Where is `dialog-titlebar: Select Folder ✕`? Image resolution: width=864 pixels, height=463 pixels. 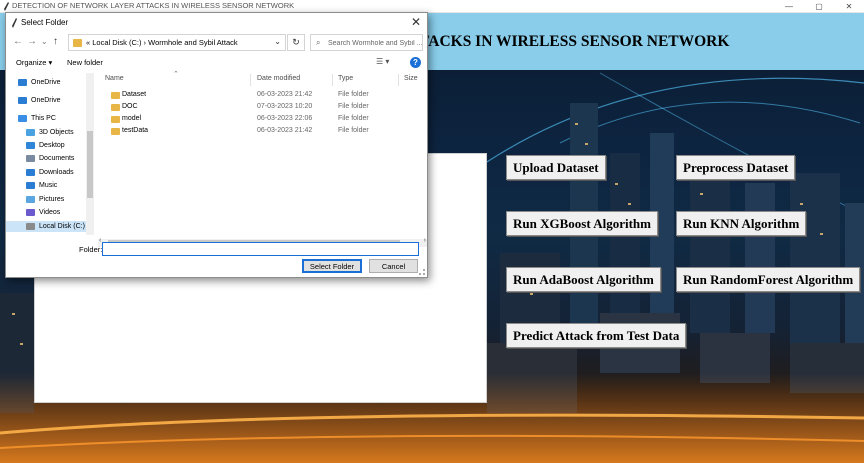 dialog-titlebar: Select Folder ✕ is located at coordinates (216, 23).